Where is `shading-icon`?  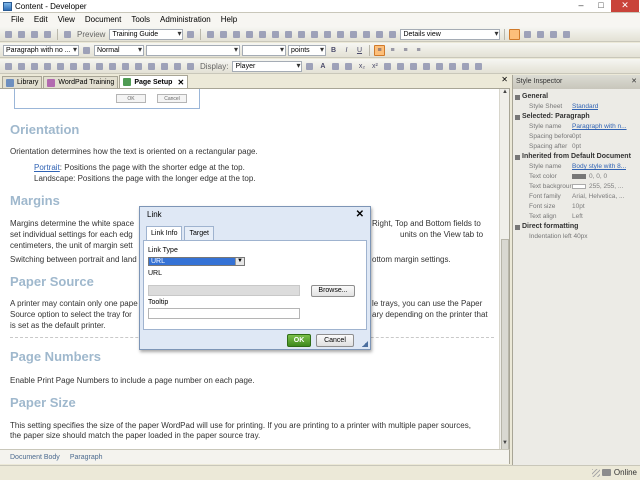 shading-icon is located at coordinates (478, 66).